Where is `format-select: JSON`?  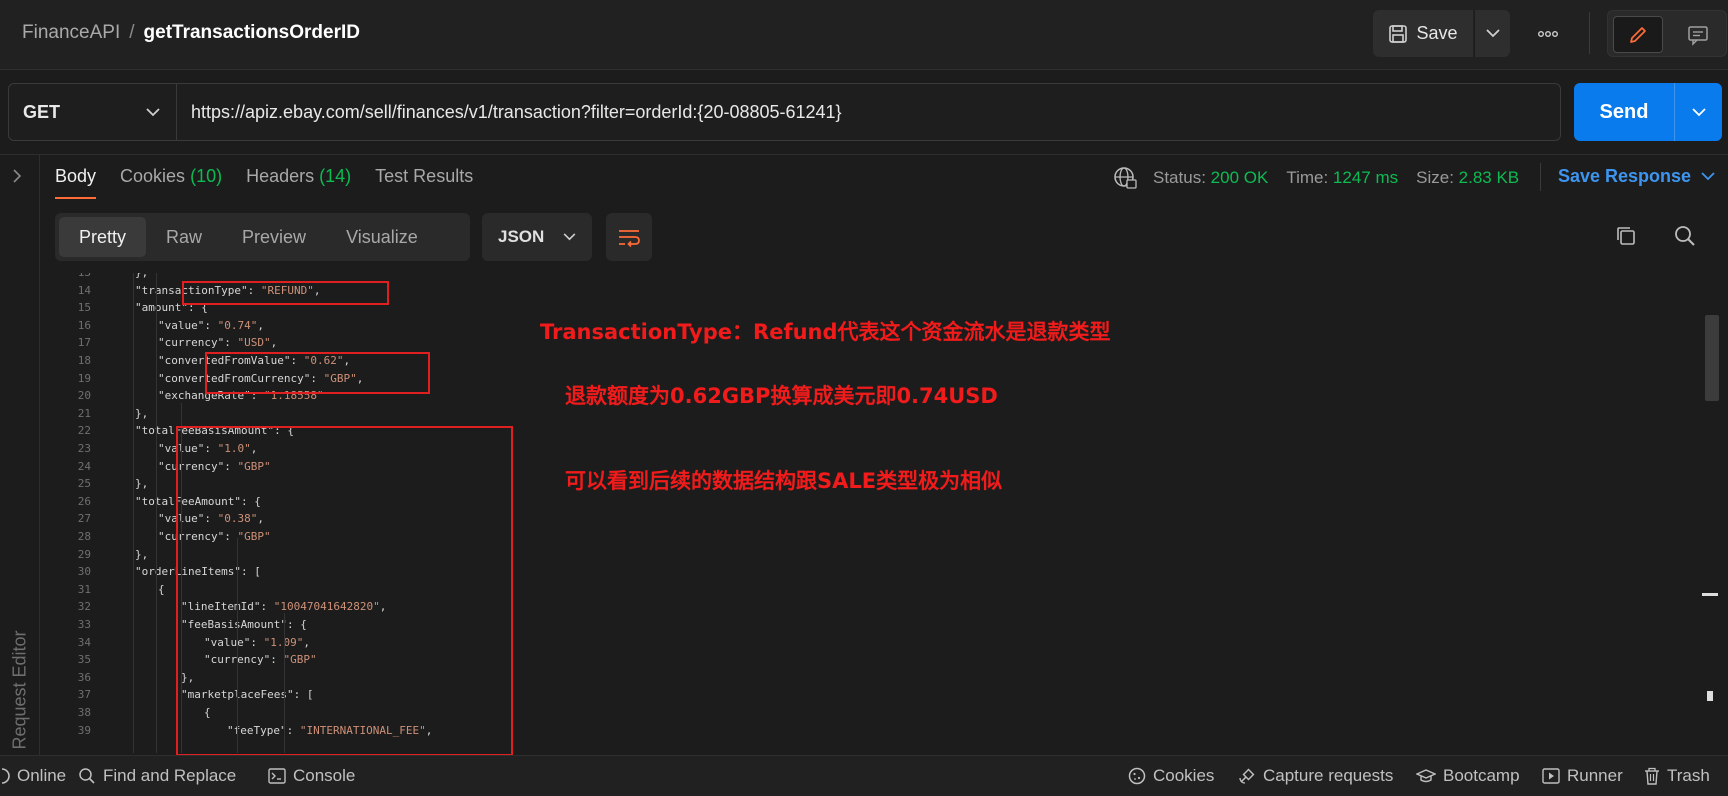
format-select: JSON is located at coordinates (537, 237).